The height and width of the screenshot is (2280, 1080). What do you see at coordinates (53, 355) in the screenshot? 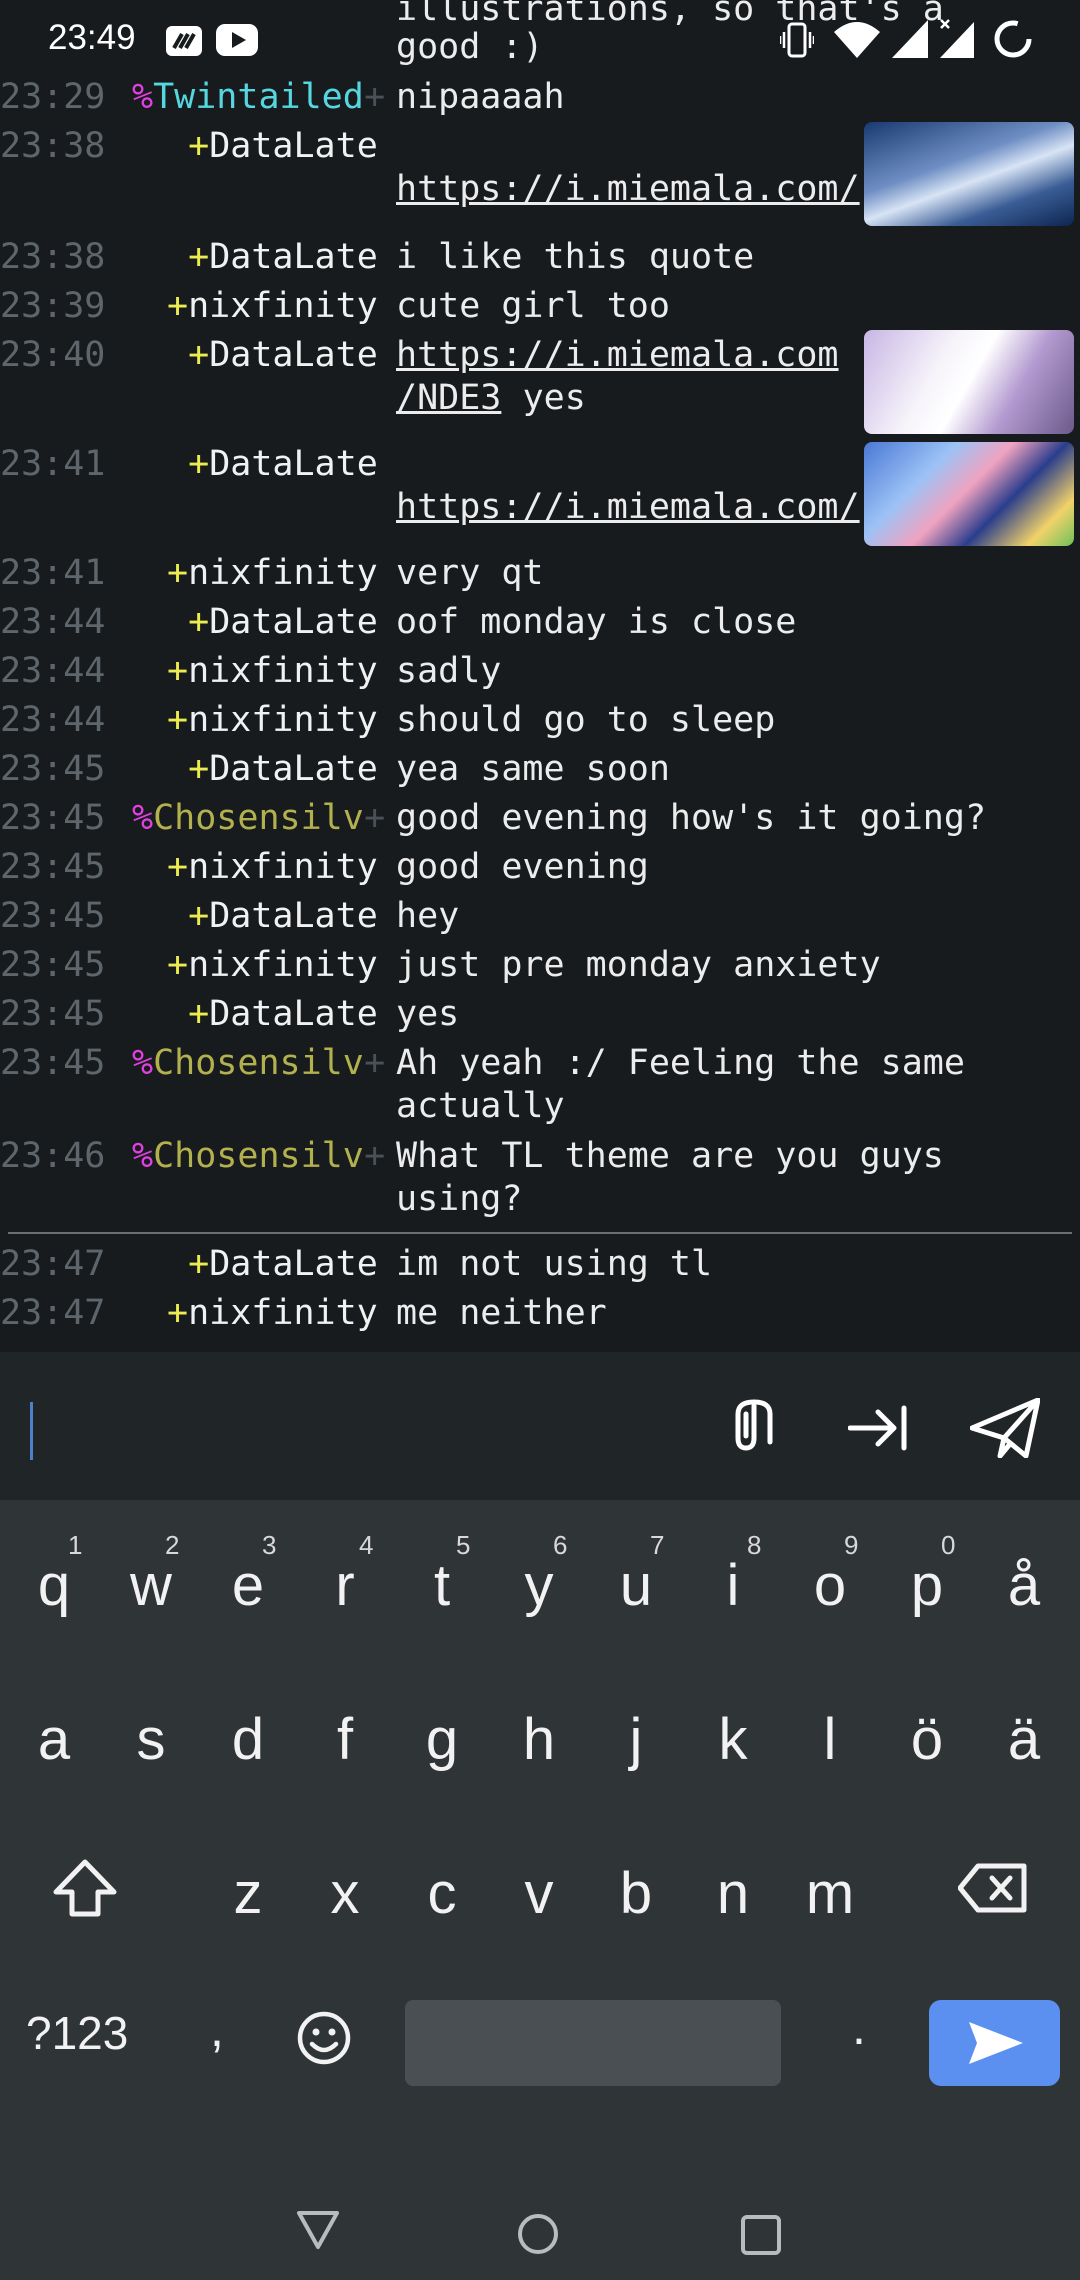
I see `message-timestamp: 23:40` at bounding box center [53, 355].